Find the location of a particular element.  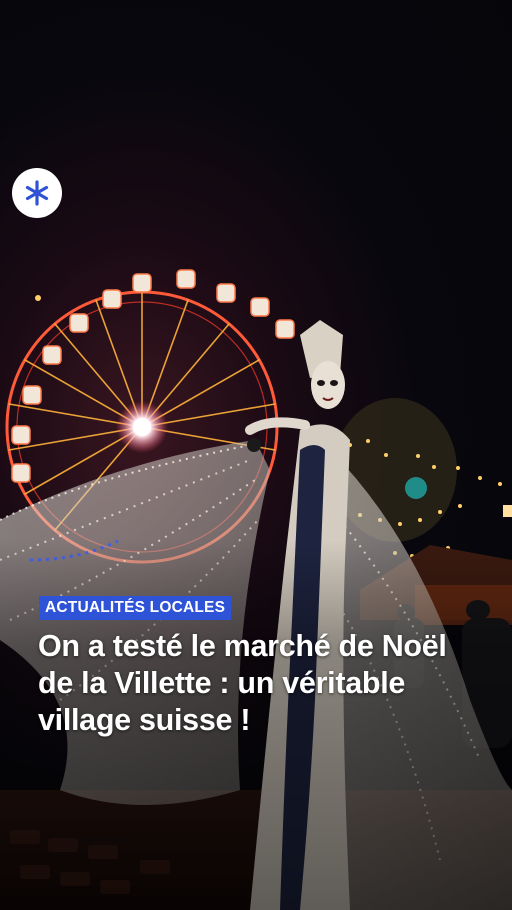

asterisk-icon is located at coordinates (37, 193).